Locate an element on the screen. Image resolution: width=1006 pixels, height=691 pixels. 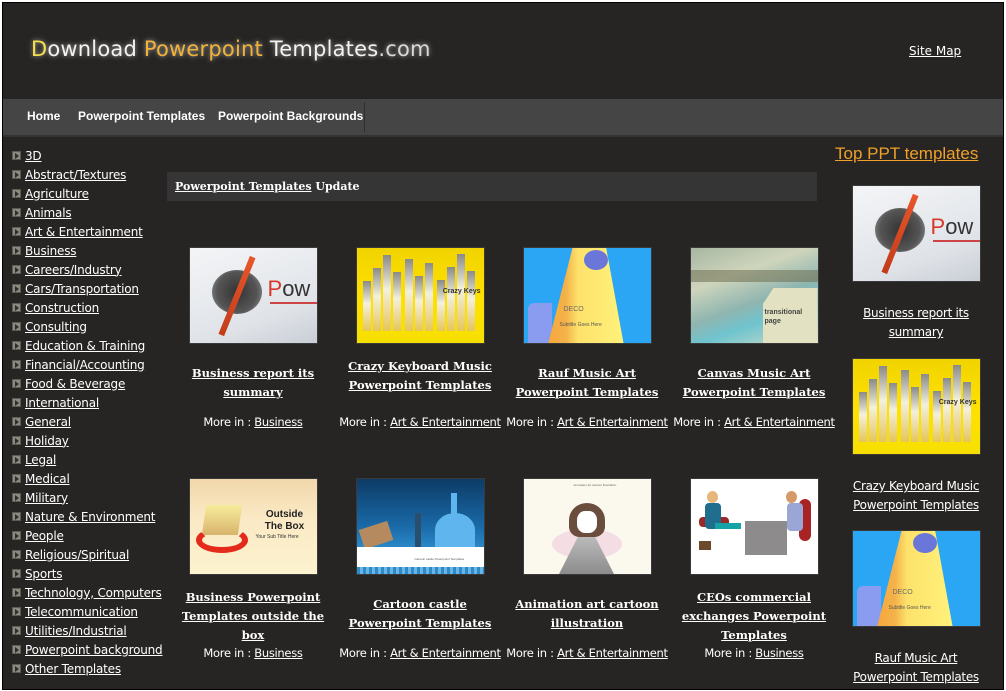
category-link: 3D is located at coordinates (33, 156).